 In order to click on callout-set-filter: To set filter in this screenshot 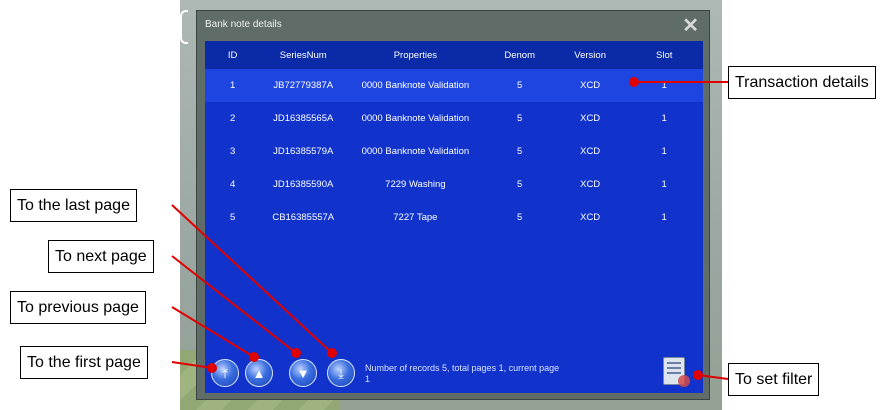, I will do `click(774, 379)`.